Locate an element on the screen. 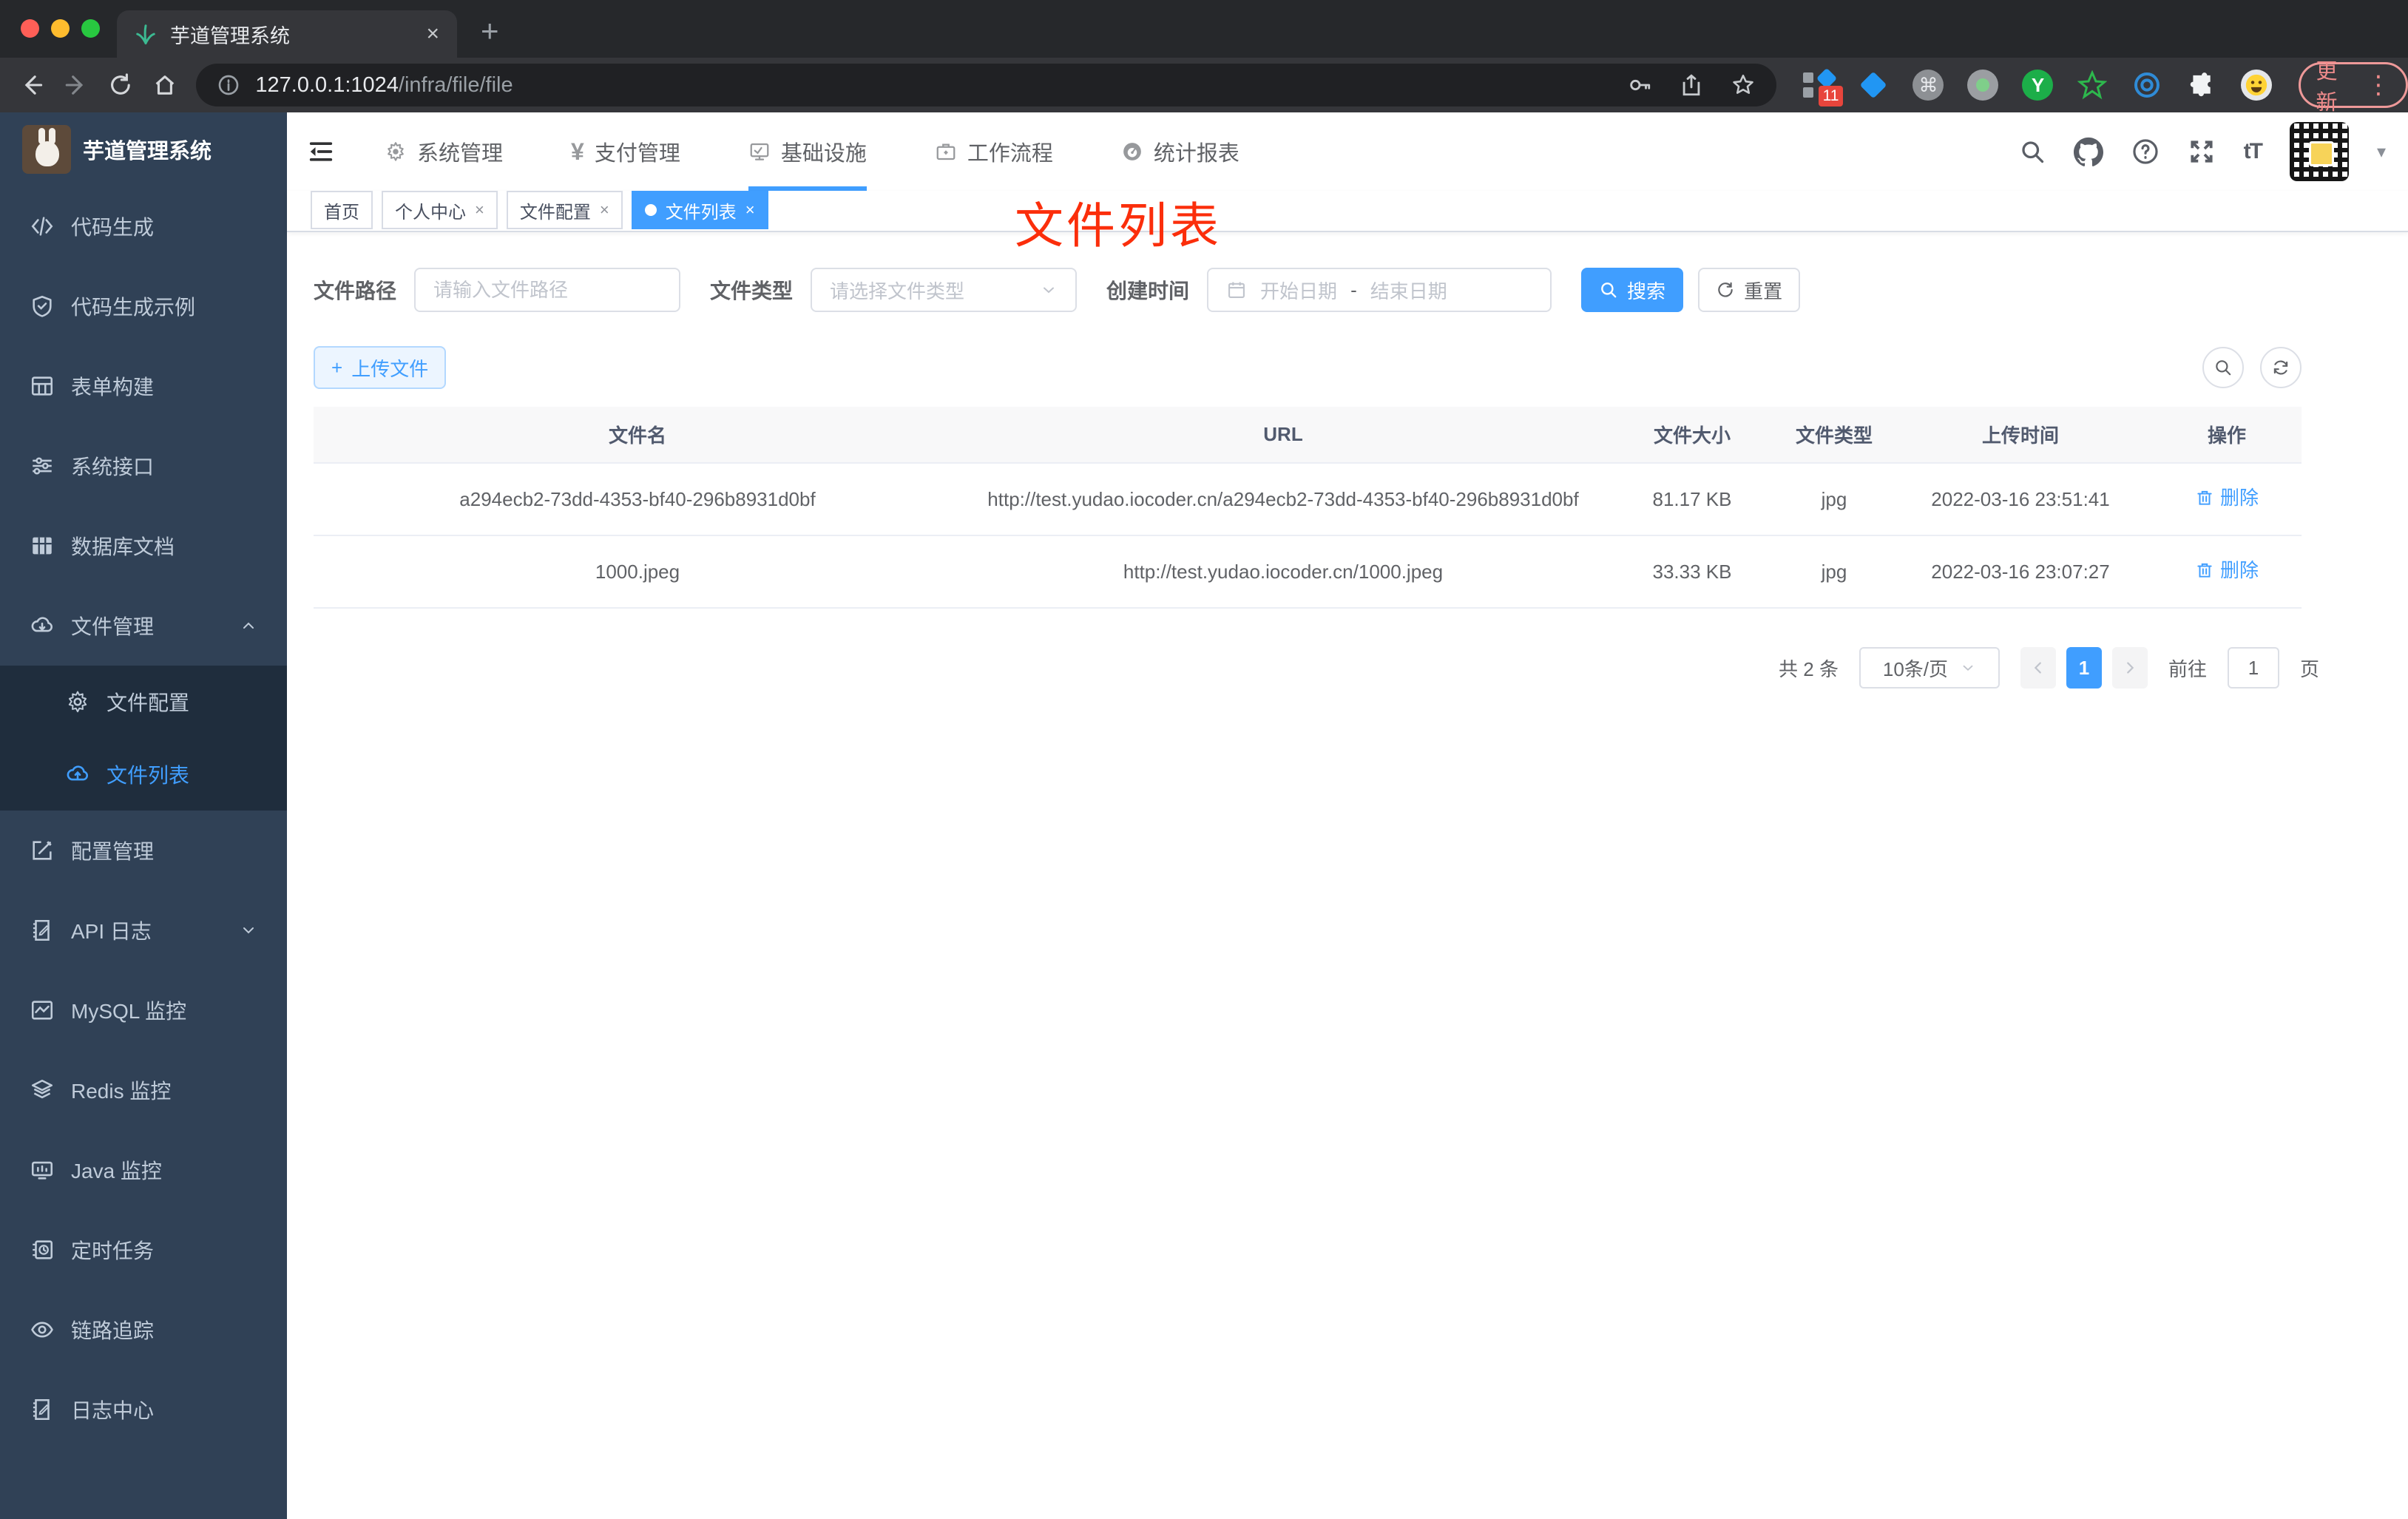 This screenshot has width=2408, height=1519. tab-close-icon: × is located at coordinates (432, 34).